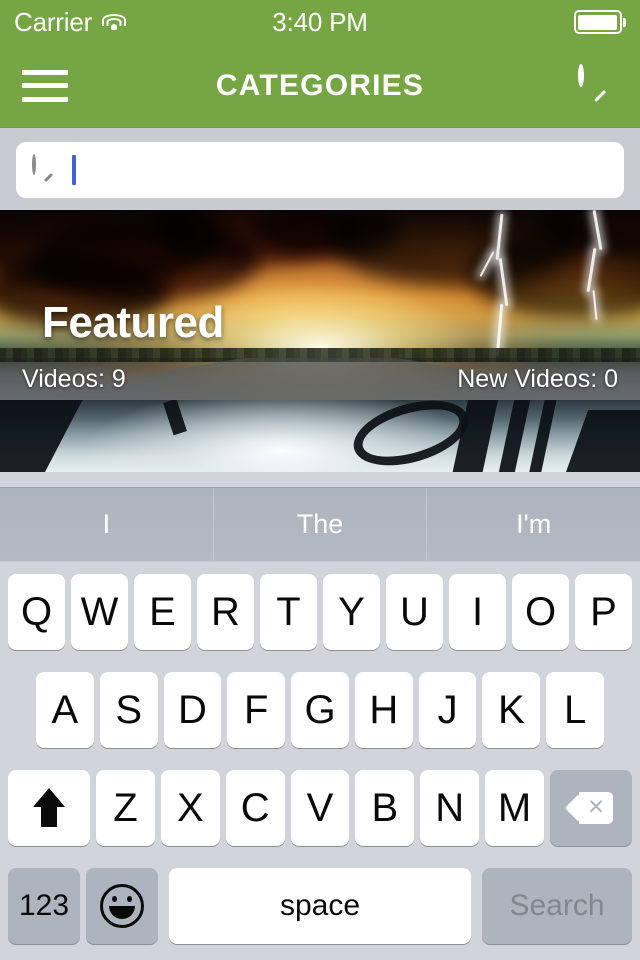  I want to click on prediction-candidate-2: The, so click(319, 524).